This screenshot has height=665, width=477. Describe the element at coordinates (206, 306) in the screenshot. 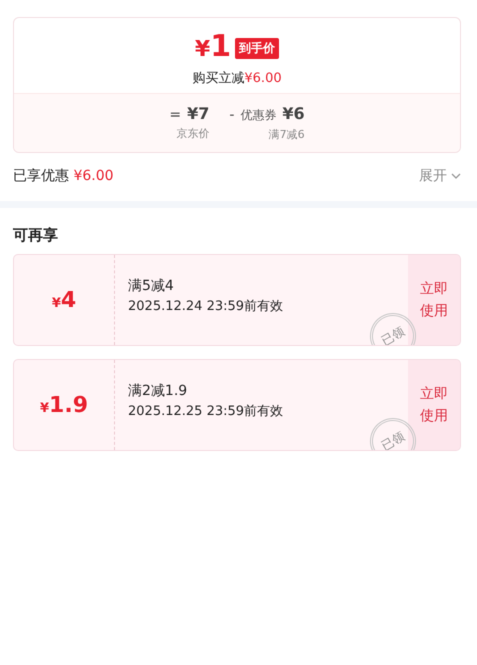

I see `coupon-validity: 2025.12.24 23:59前有效` at that location.